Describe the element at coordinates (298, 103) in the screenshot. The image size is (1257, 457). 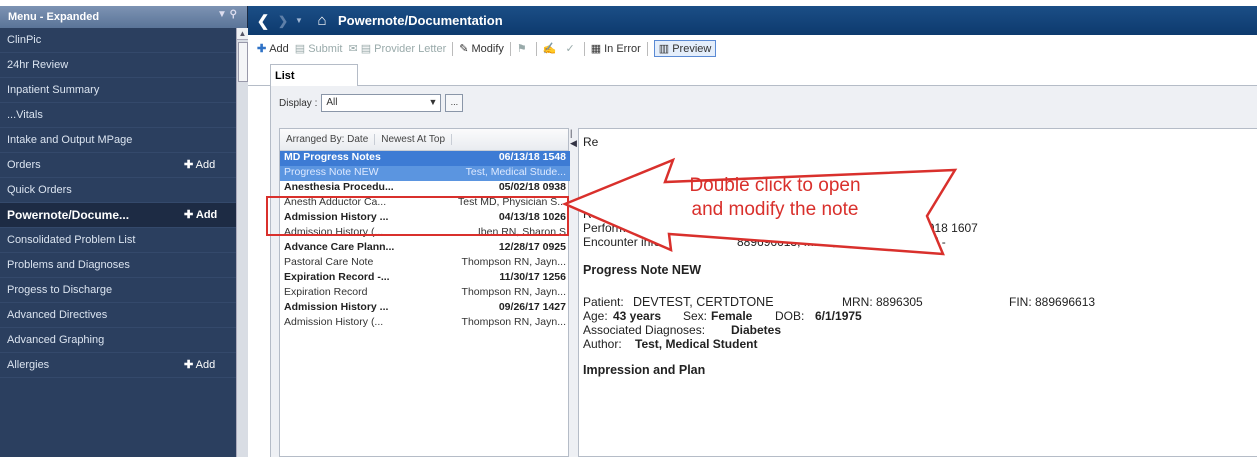
I see `display-label: Display :` at that location.